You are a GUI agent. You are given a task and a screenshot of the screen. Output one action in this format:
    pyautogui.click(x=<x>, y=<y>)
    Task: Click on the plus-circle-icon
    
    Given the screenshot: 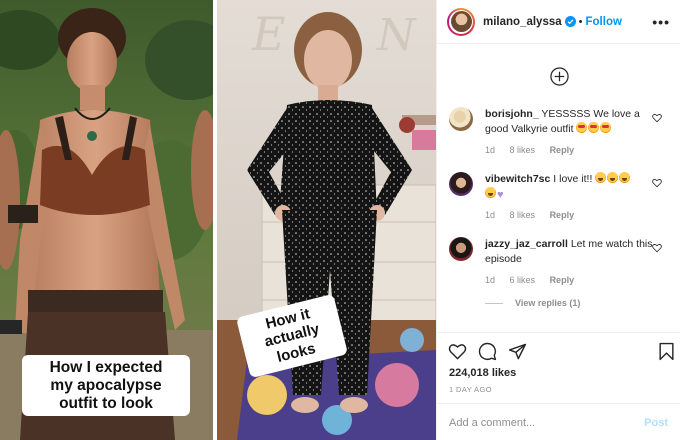 What is the action you would take?
    pyautogui.click(x=559, y=76)
    